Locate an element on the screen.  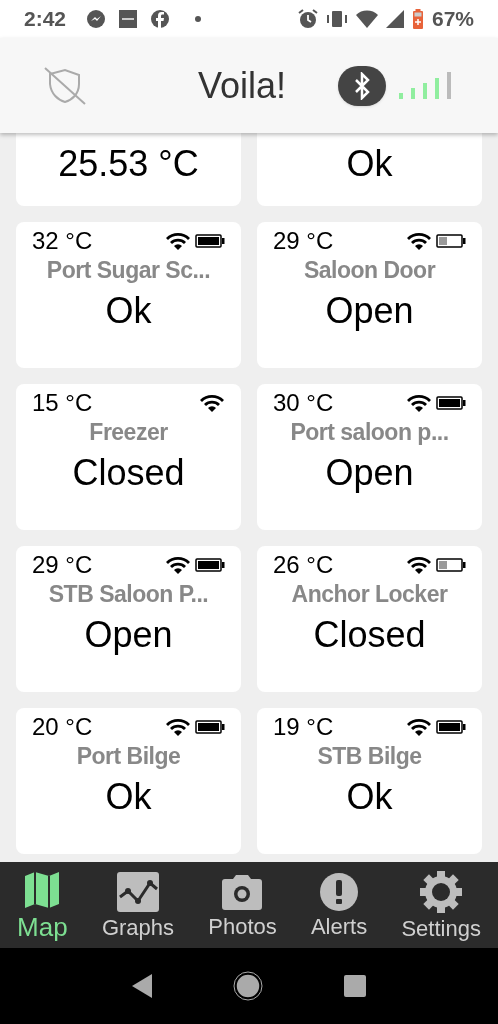
sensor-card: 19 °C STB Bilge Ok is located at coordinates (369, 781).